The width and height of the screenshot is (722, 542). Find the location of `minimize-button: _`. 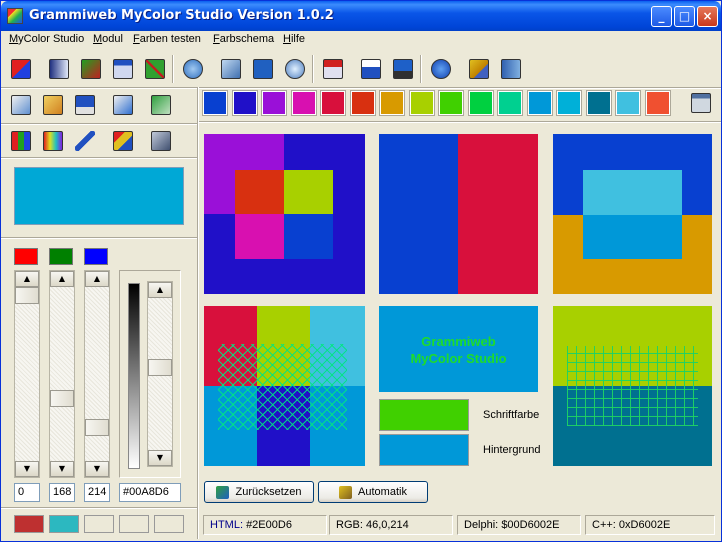

minimize-button: _ is located at coordinates (661, 16).